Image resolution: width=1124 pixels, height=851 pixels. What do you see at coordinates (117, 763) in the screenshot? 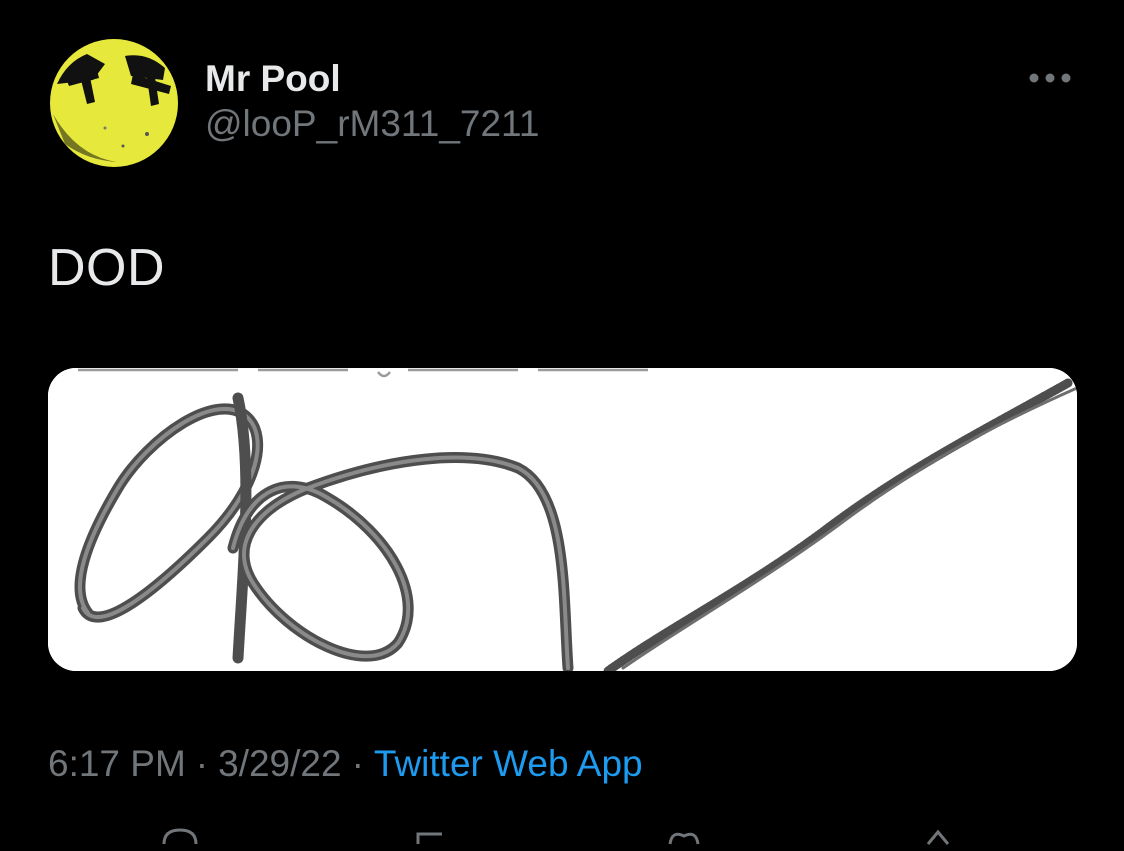
I see `tweet-time: 6:17 PM` at bounding box center [117, 763].